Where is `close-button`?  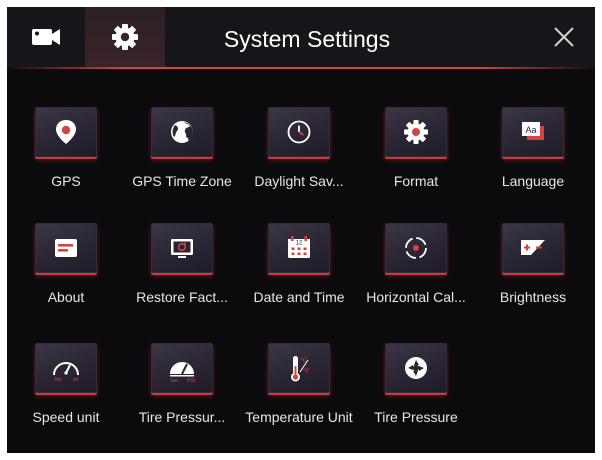
close-button is located at coordinates (564, 37).